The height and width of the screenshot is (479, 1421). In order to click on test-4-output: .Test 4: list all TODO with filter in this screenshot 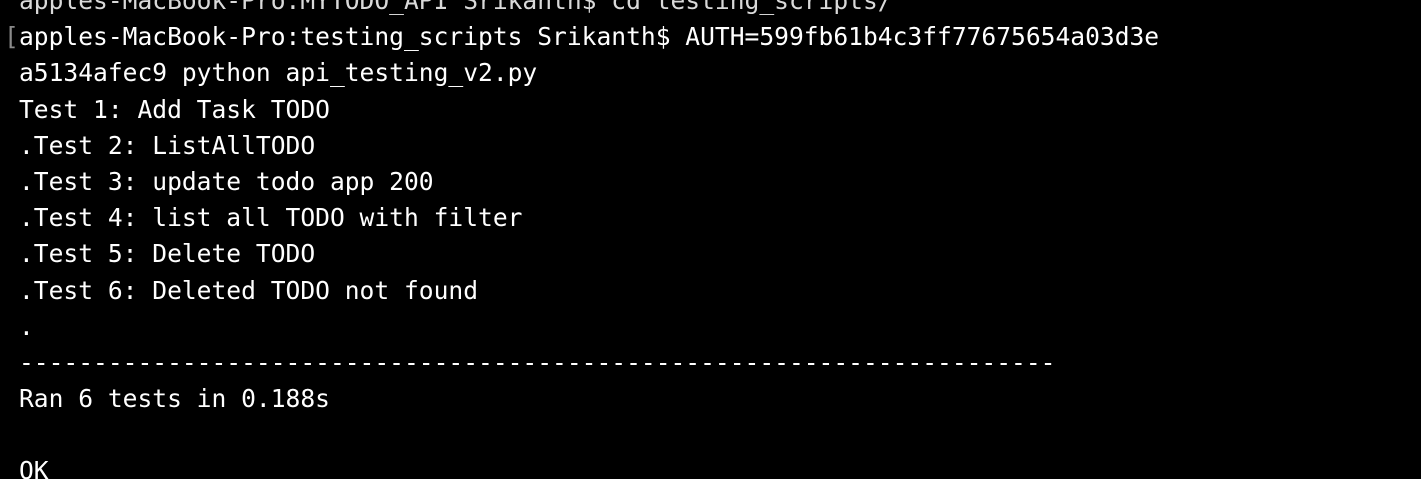, I will do `click(271, 218)`.